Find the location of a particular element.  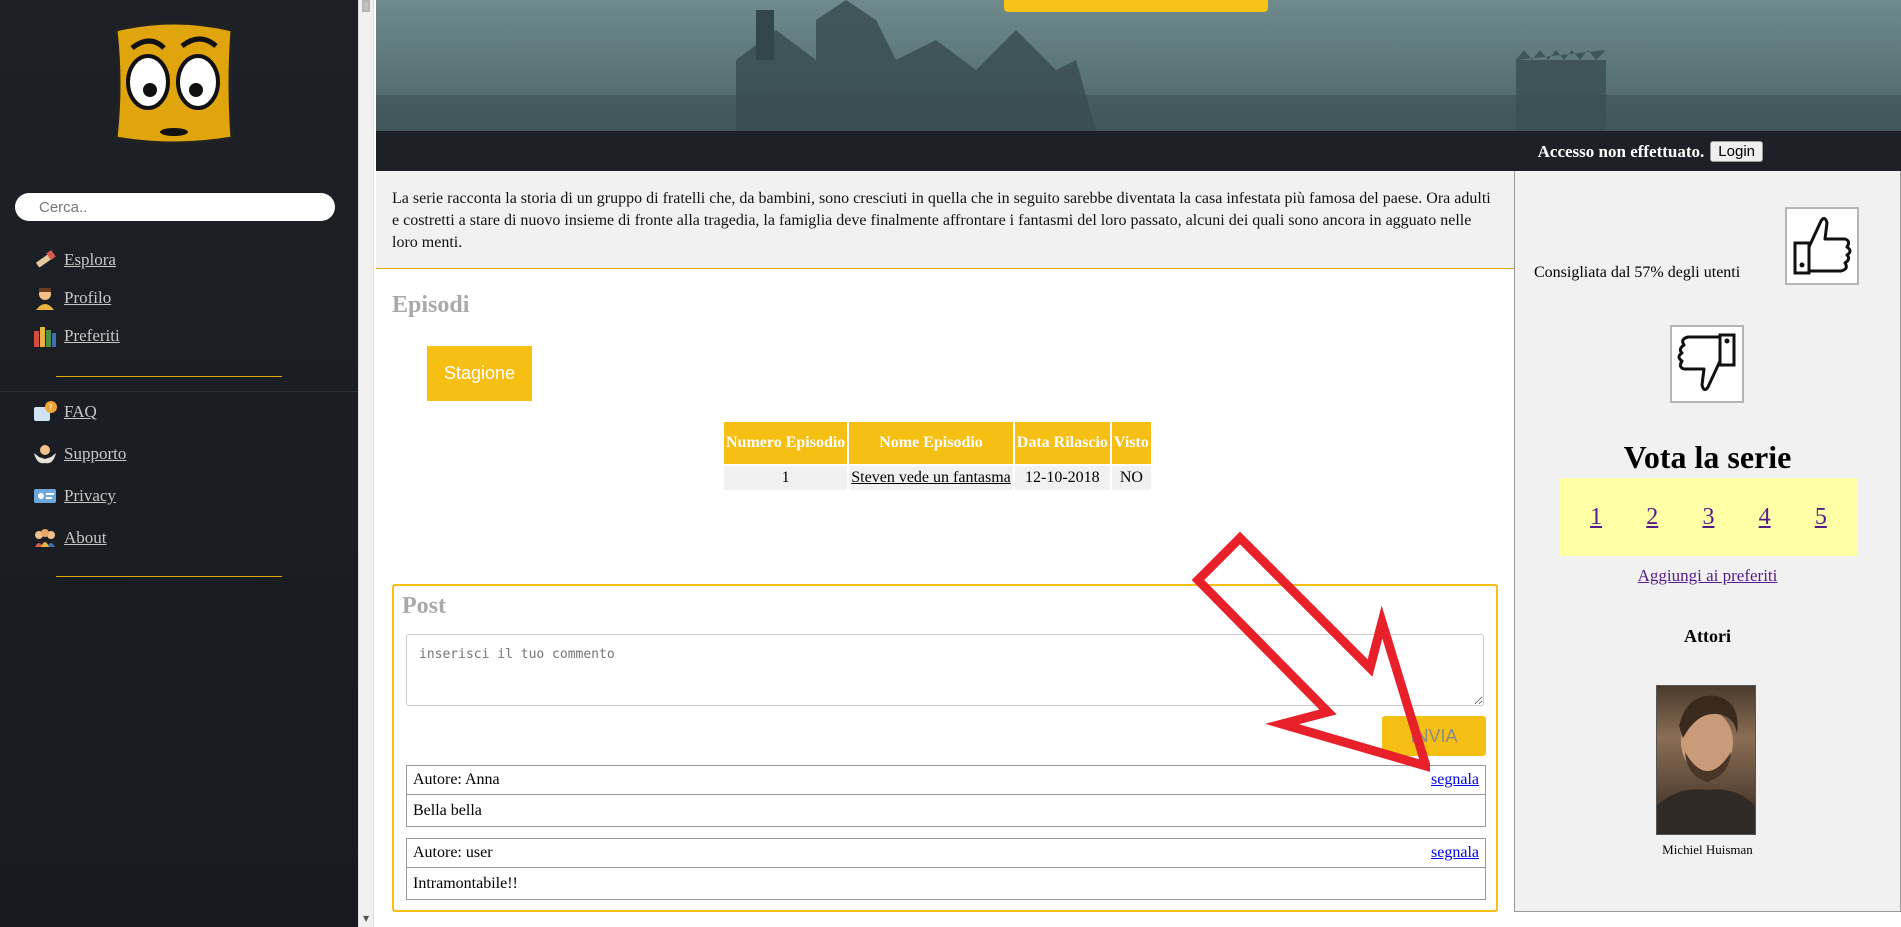

column-header-nome: Nome Episodio is located at coordinates (931, 443).